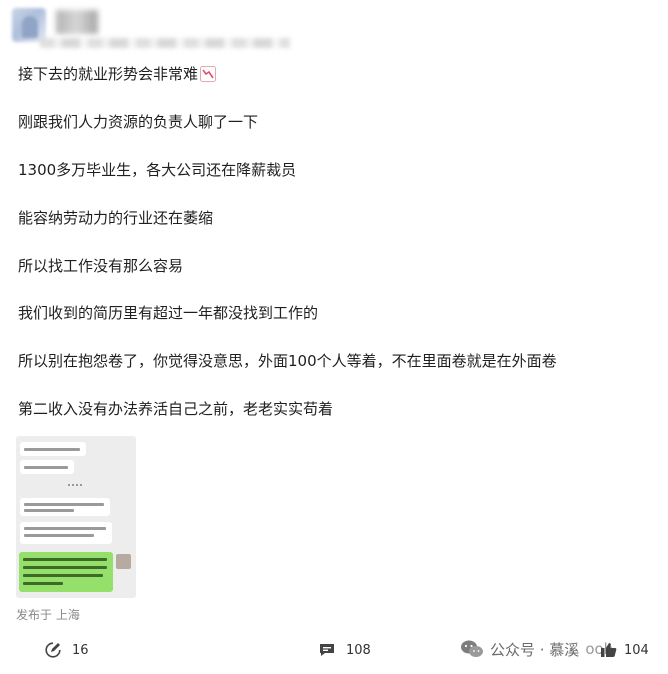 This screenshot has height=674, width=668. What do you see at coordinates (77, 22) in the screenshot?
I see `author-name-blurred` at bounding box center [77, 22].